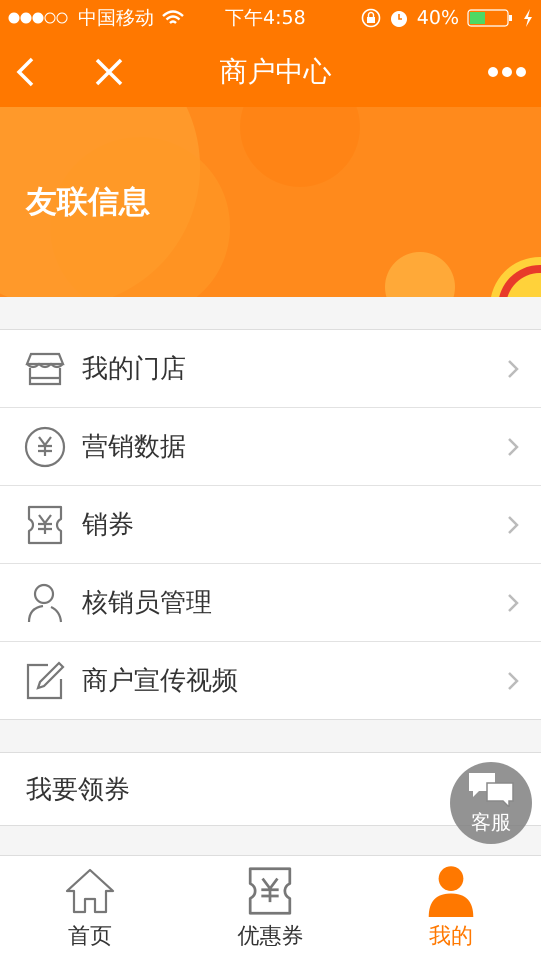 Image resolution: width=541 pixels, height=960 pixels. What do you see at coordinates (109, 71) in the screenshot?
I see `close-icon` at bounding box center [109, 71].